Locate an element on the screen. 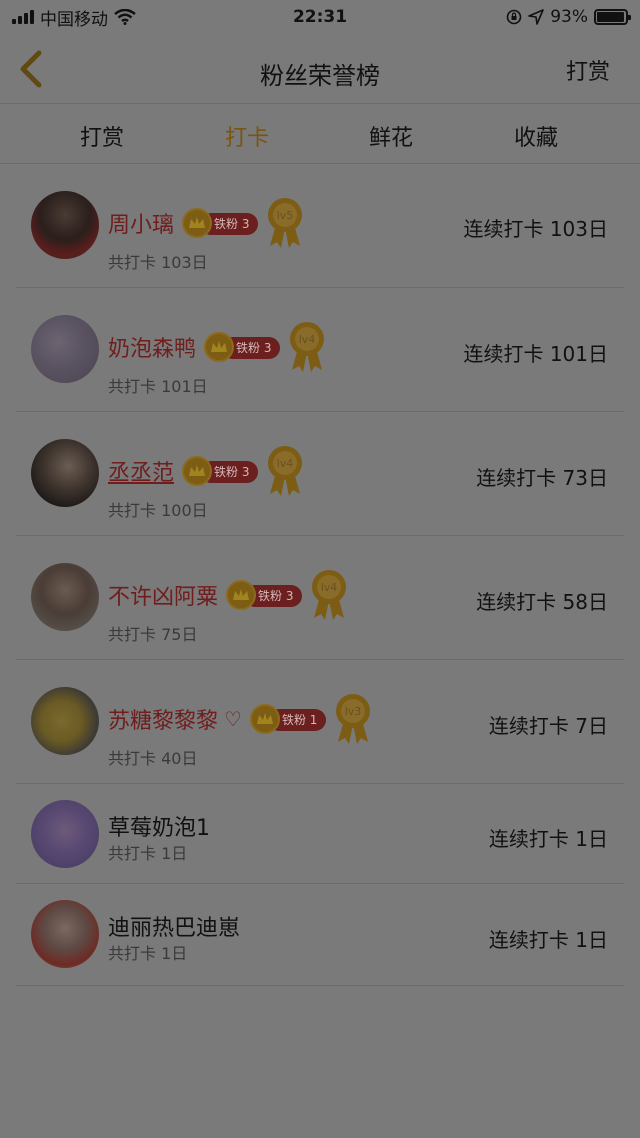 The height and width of the screenshot is (1138, 640). total-checkins: 共打卡 75日 is located at coordinates (153, 634).